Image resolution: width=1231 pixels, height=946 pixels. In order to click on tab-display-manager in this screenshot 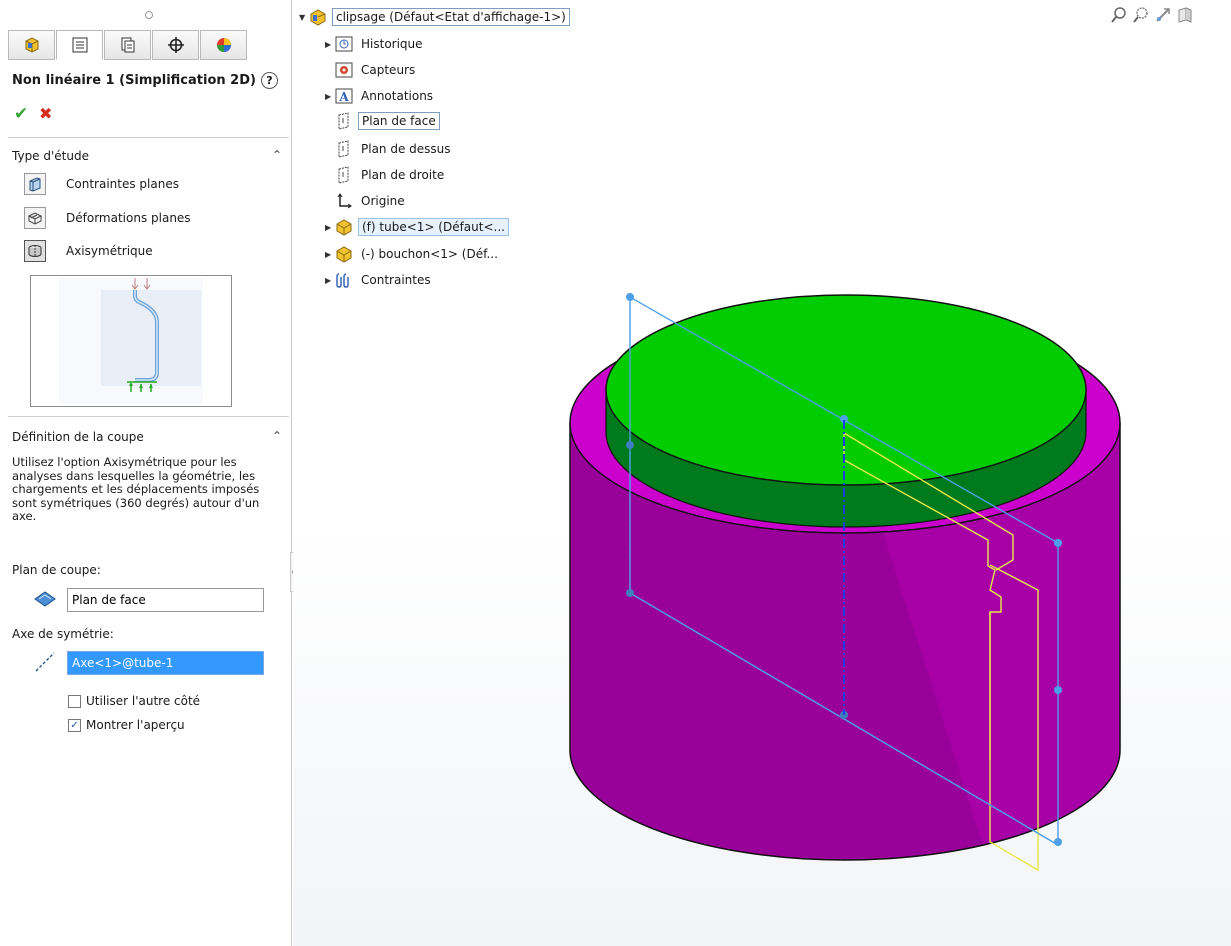, I will do `click(223, 45)`.